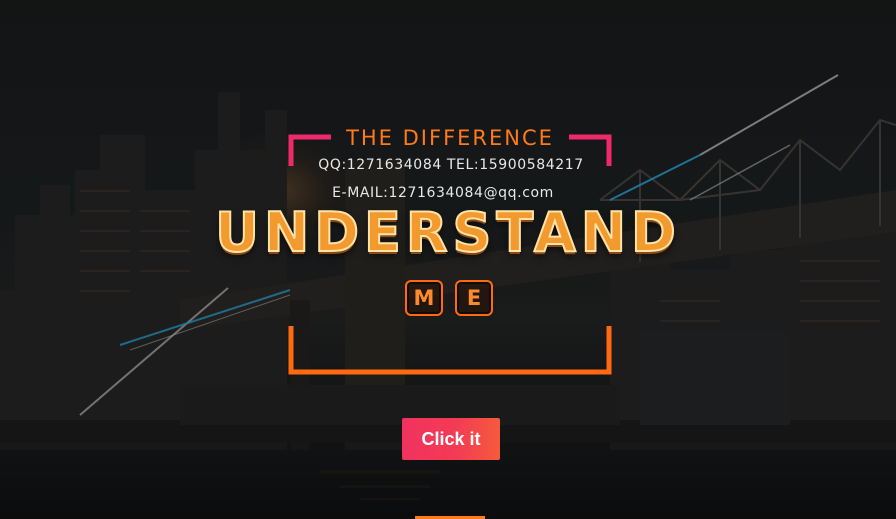 The width and height of the screenshot is (896, 519). What do you see at coordinates (474, 298) in the screenshot?
I see `letter-tile-e: E` at bounding box center [474, 298].